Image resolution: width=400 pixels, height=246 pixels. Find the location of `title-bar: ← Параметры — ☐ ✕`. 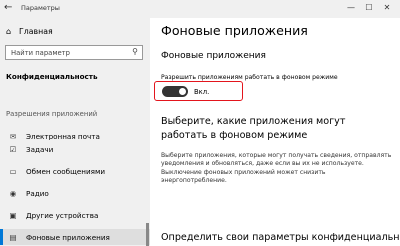

title-bar: ← Параметры — ☐ ✕ is located at coordinates (200, 9).